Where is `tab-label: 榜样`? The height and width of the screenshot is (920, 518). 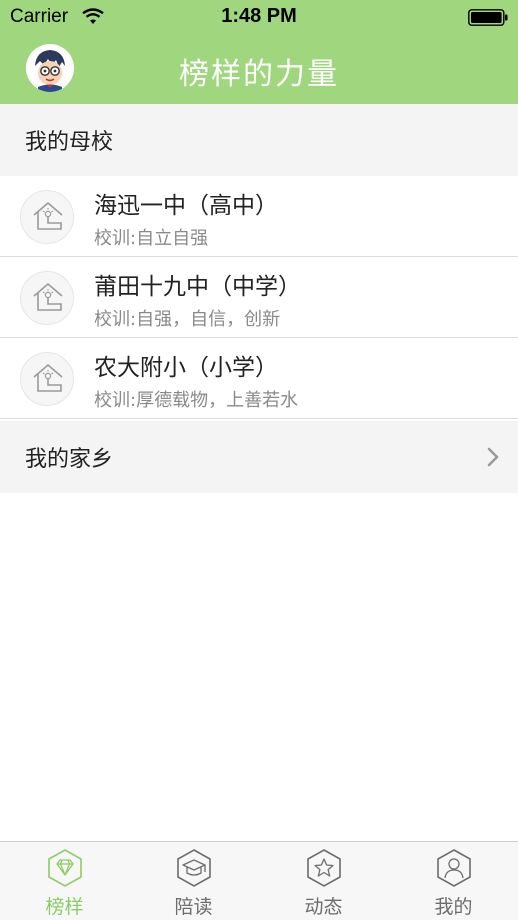
tab-label: 榜样 is located at coordinates (64, 907).